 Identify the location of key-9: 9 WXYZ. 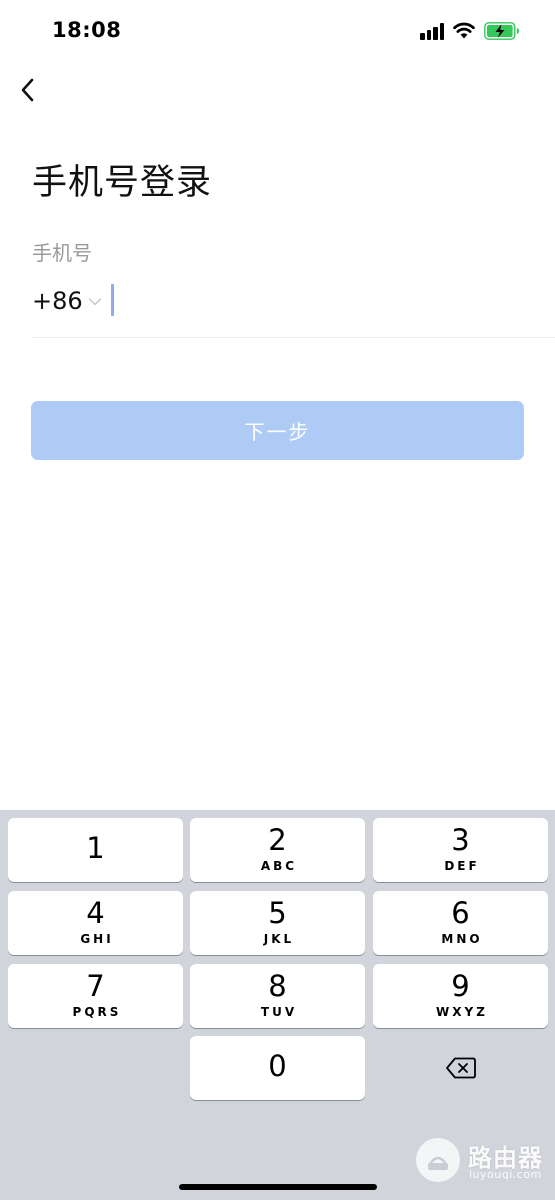
(460, 996).